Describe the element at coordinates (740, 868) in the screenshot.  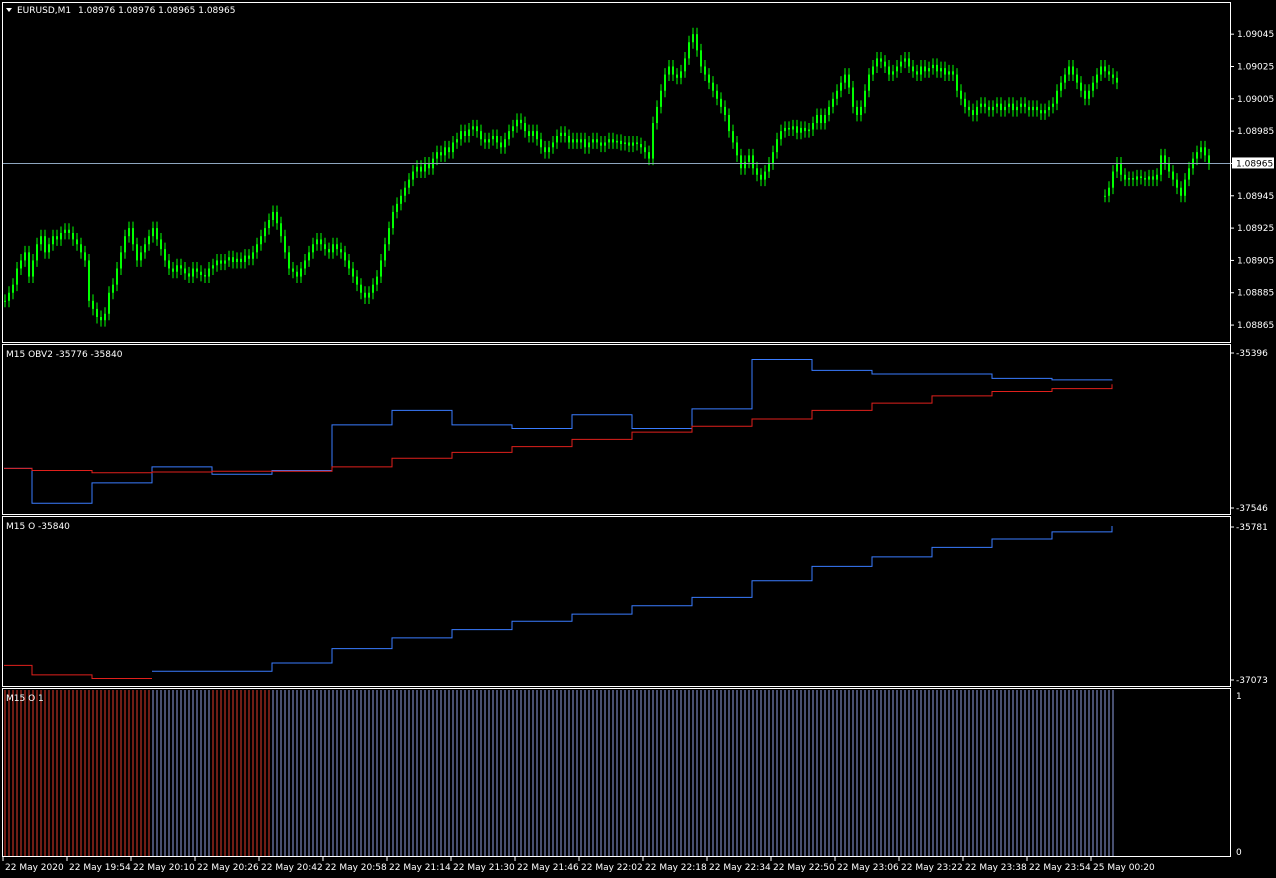
I see `time-tick-label: 22 May 22:34` at that location.